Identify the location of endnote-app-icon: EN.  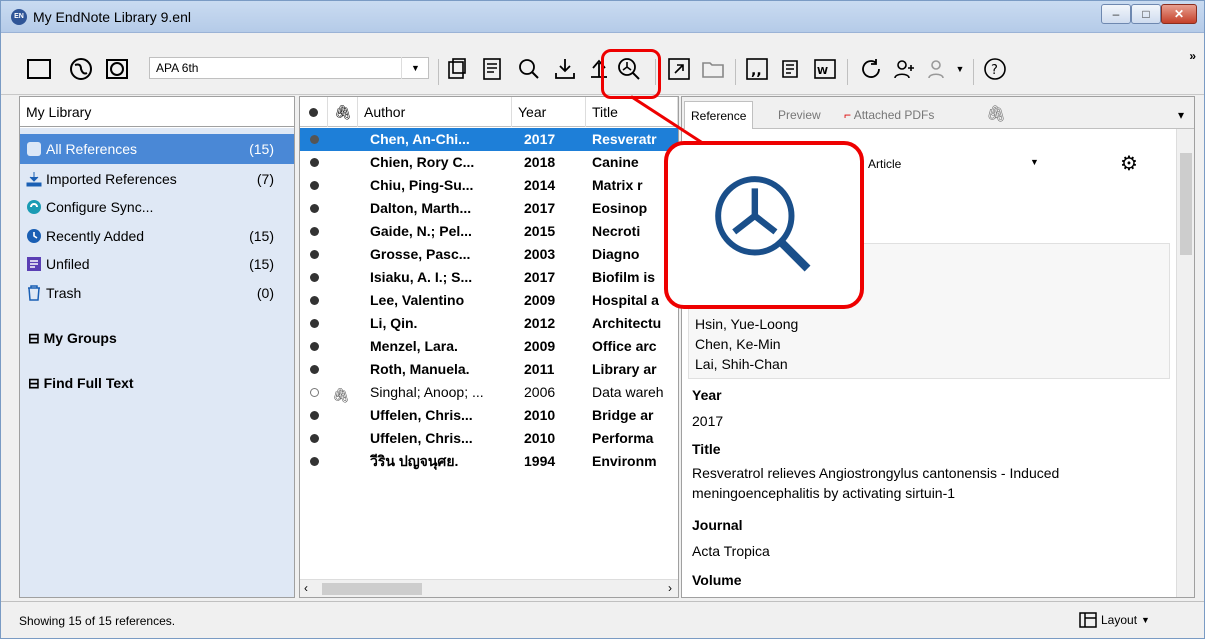
(19, 17).